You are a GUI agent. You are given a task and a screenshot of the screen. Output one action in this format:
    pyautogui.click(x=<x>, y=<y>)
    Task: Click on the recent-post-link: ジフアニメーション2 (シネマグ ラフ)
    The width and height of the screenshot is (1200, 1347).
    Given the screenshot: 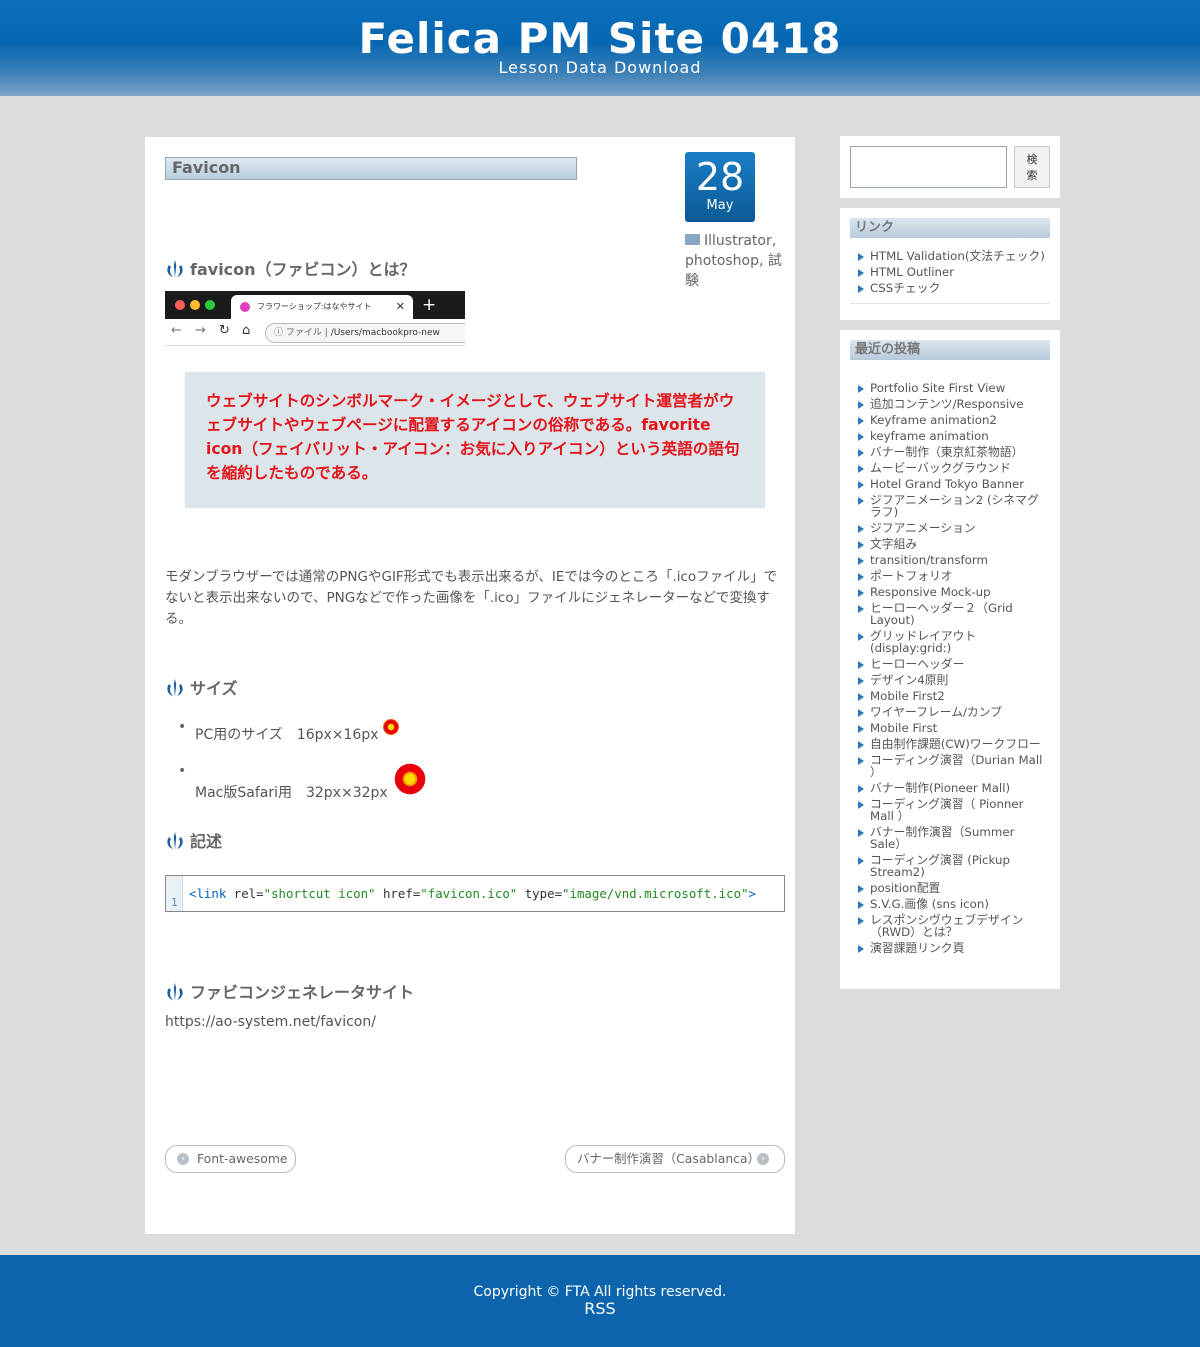 What is the action you would take?
    pyautogui.click(x=953, y=506)
    